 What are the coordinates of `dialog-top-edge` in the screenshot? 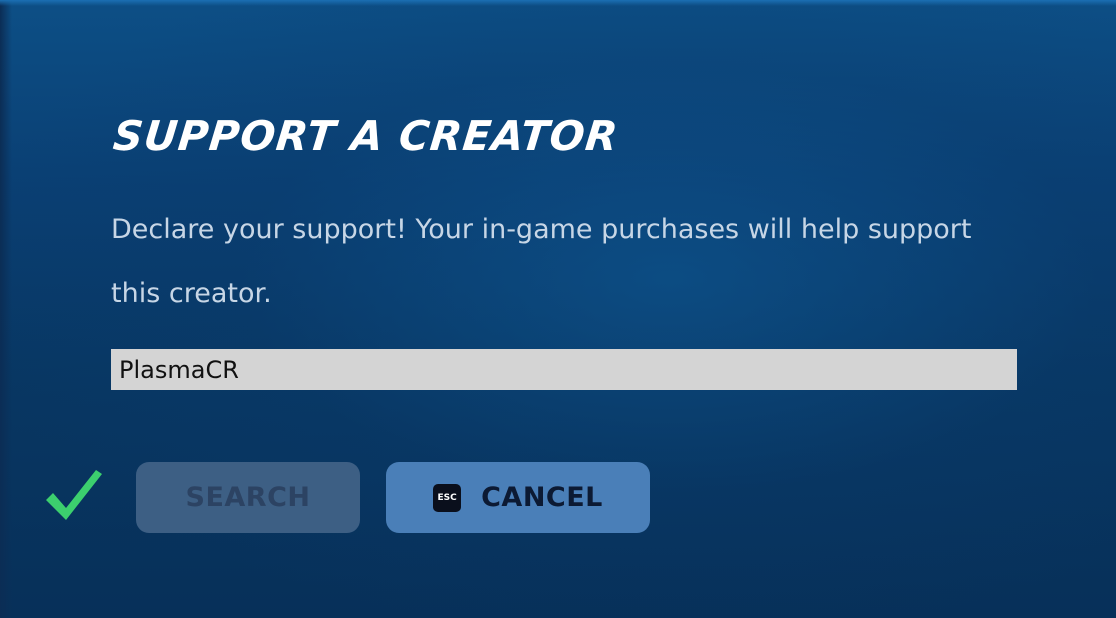 It's located at (558, 3).